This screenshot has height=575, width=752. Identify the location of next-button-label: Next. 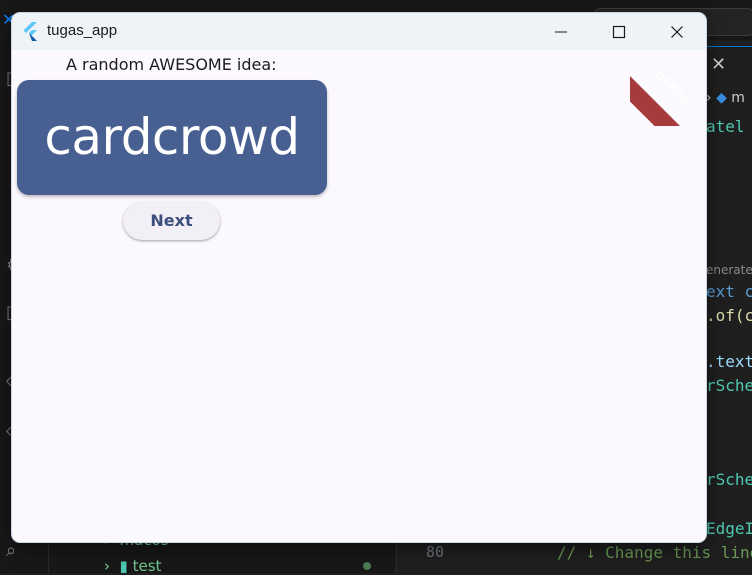
(171, 220).